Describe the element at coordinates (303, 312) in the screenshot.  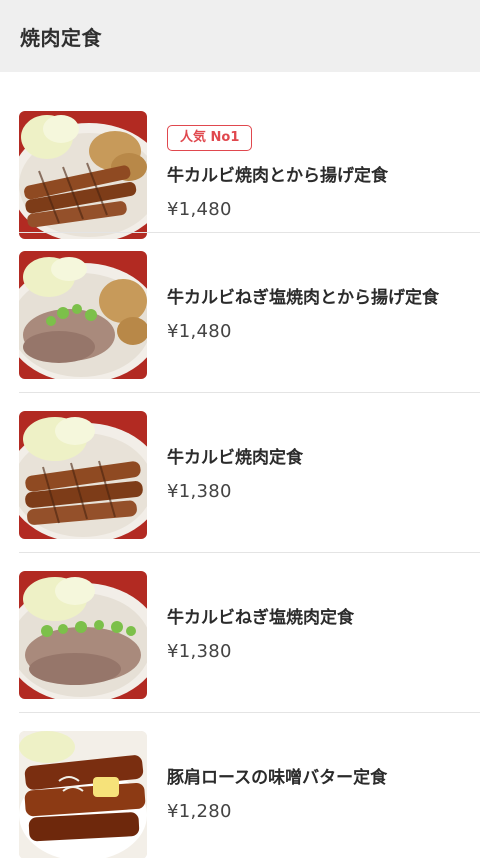
I see `item-info: 牛カルビねぎ塩焼肉とから揚げ定食 ¥1,480` at that location.